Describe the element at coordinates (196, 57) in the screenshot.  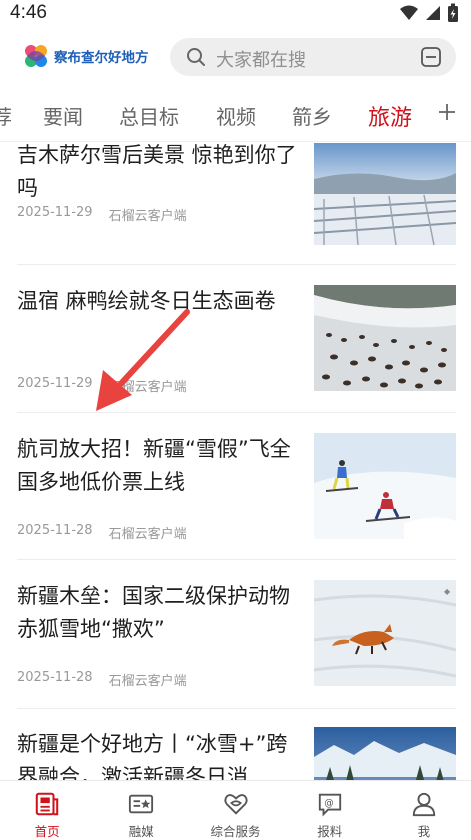
I see `search-icon` at that location.